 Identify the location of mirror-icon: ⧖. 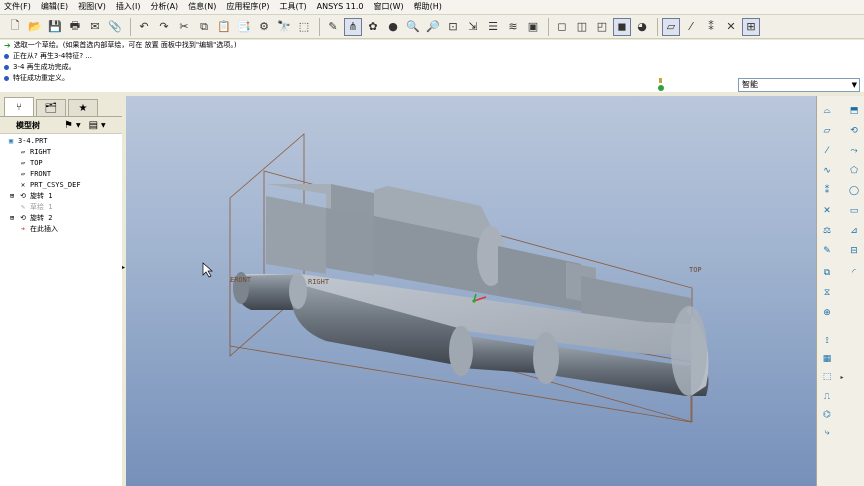
(827, 293).